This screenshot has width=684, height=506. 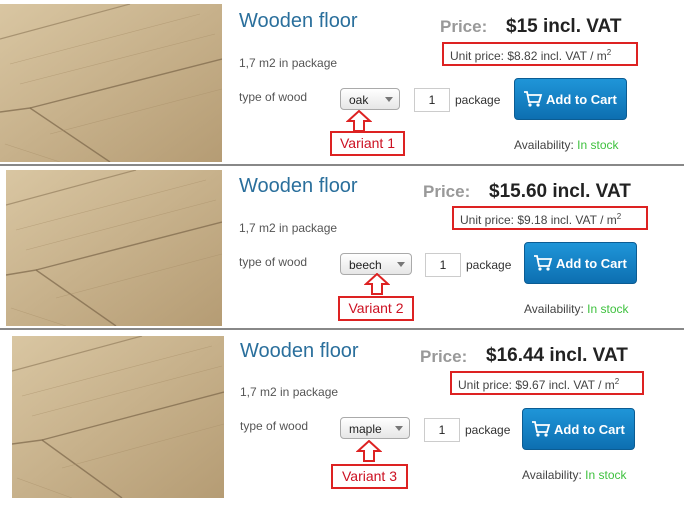 What do you see at coordinates (560, 191) in the screenshot?
I see `price-value: $15.60 incl. VAT` at bounding box center [560, 191].